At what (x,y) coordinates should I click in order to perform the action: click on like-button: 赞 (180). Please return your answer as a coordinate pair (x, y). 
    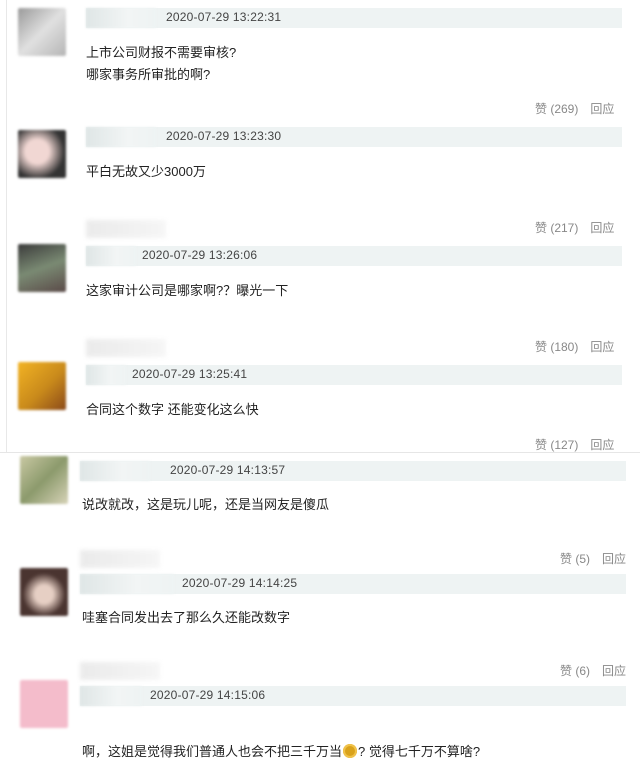
    Looking at the image, I should click on (556, 347).